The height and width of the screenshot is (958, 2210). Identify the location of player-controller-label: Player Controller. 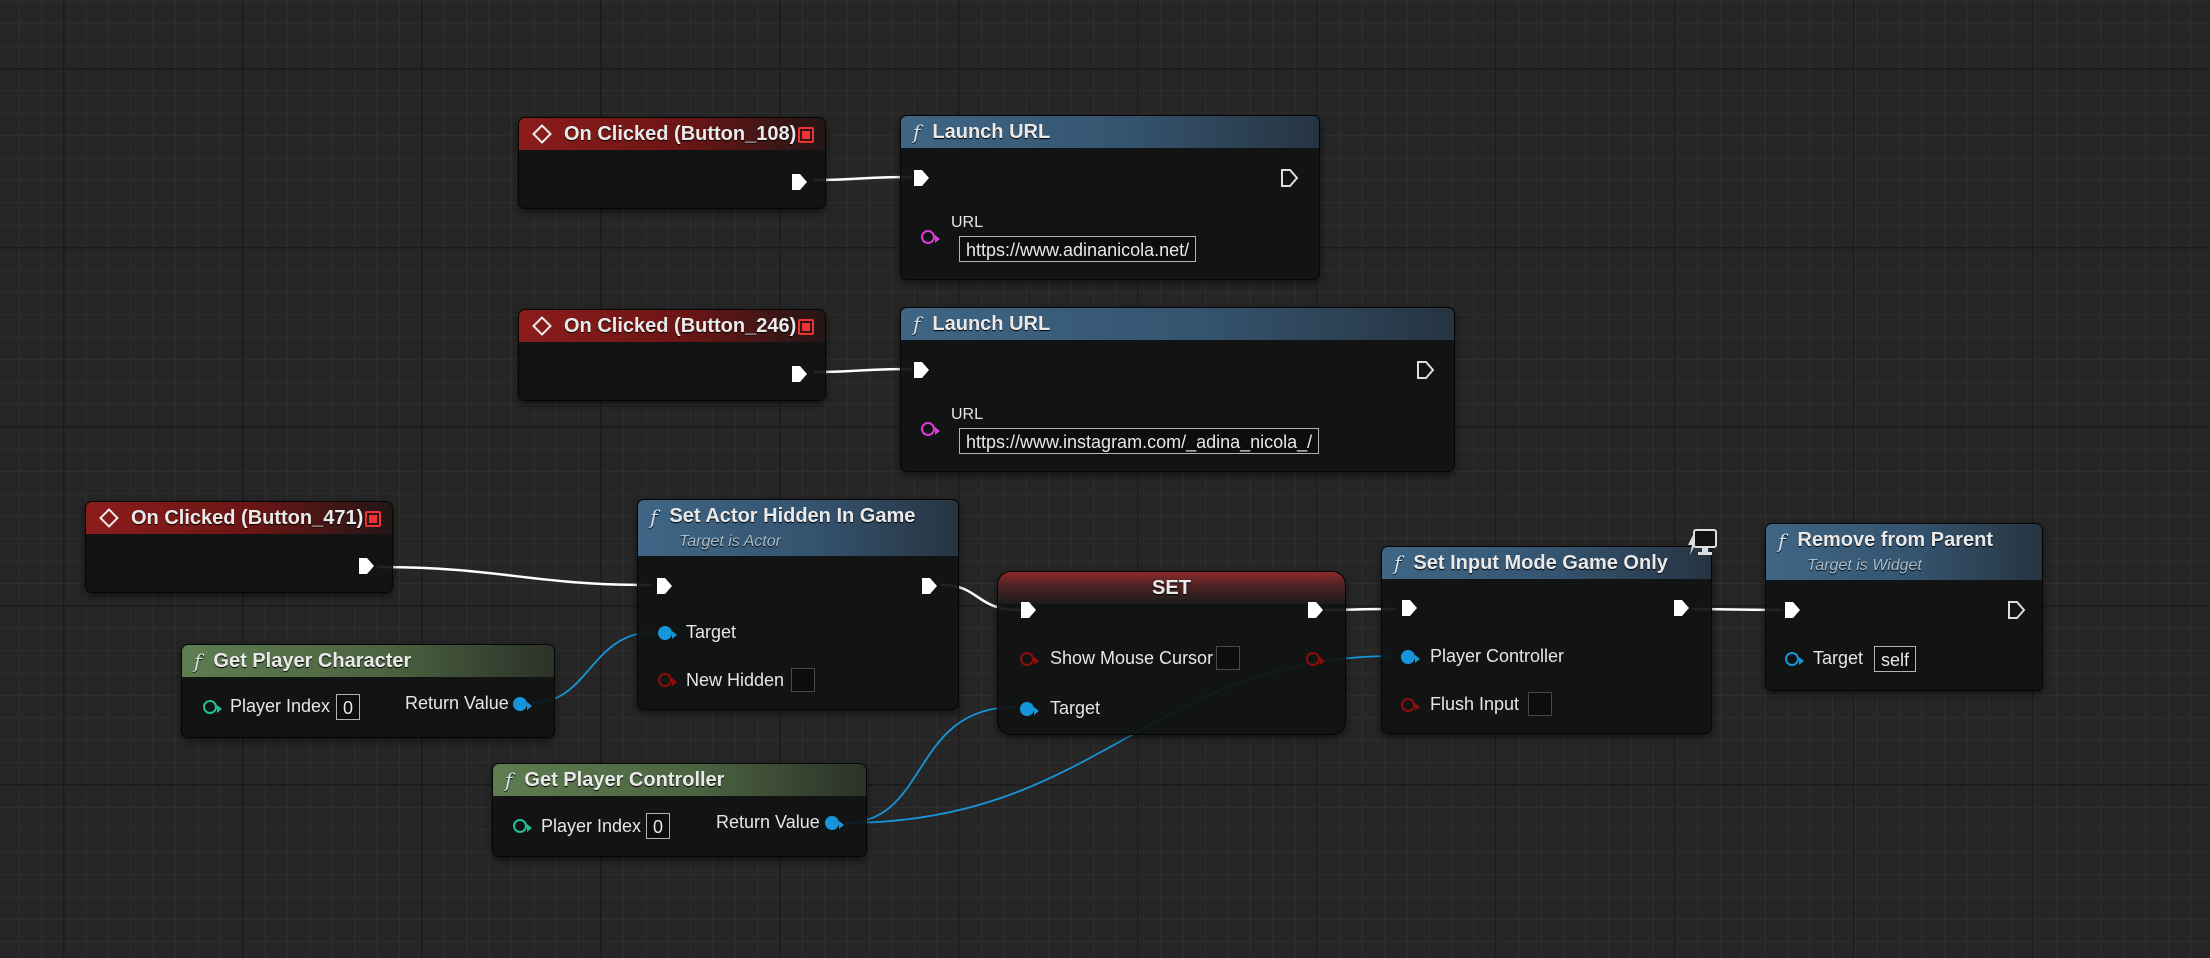
(1497, 656).